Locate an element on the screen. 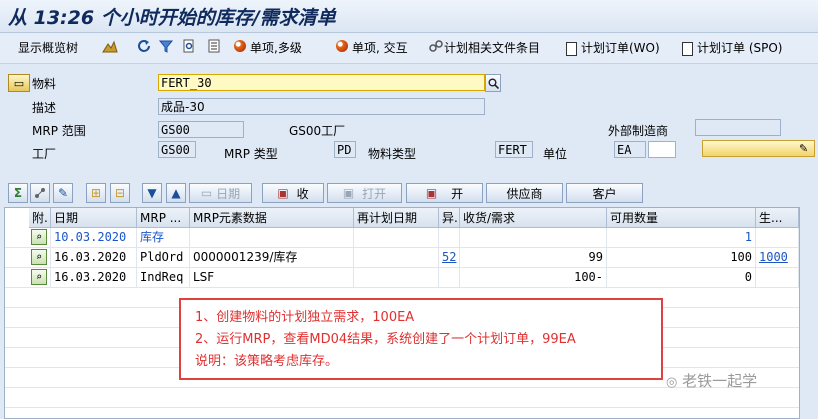 The height and width of the screenshot is (419, 818). single-multi-icon is located at coordinates (241, 46).